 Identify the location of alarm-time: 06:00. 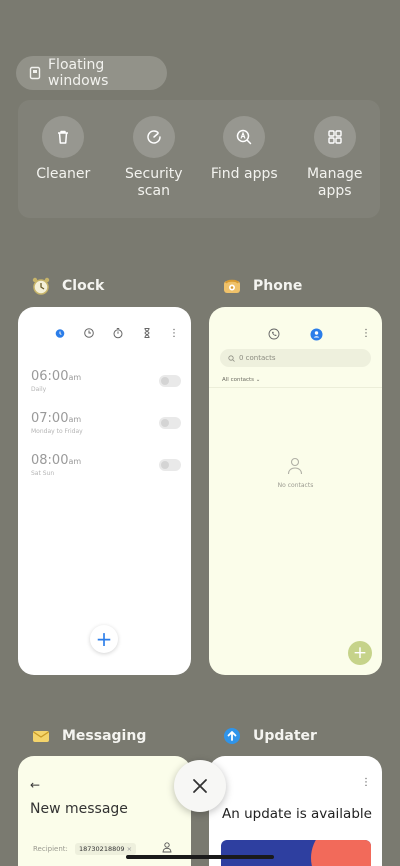
(50, 376).